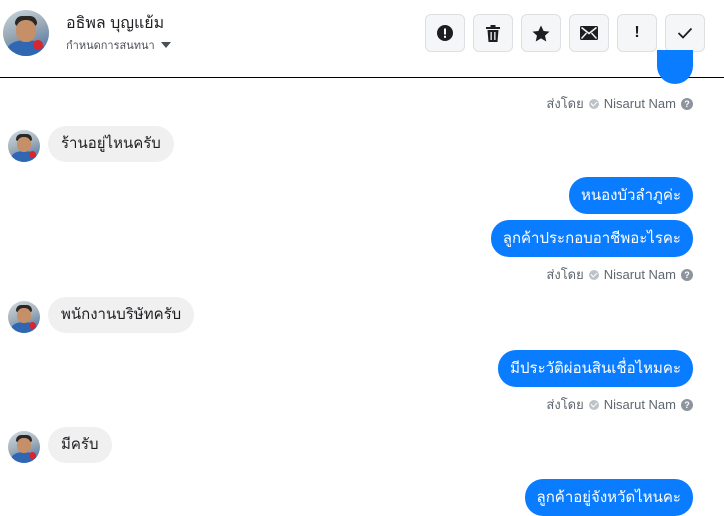  What do you see at coordinates (121, 315) in the screenshot?
I see `incoming-message: พนักงานบริษัทครับ` at bounding box center [121, 315].